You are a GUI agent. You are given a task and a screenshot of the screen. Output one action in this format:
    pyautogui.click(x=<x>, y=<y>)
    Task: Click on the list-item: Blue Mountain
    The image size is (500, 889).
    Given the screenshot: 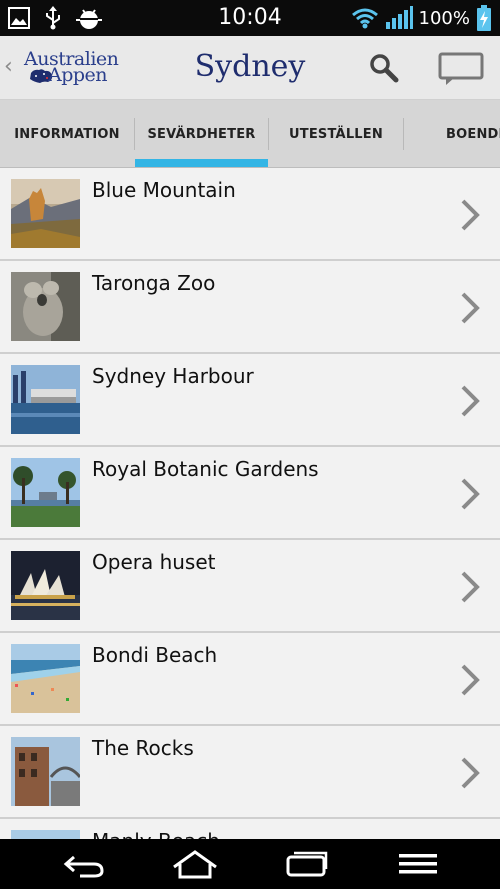 What is the action you would take?
    pyautogui.click(x=250, y=214)
    